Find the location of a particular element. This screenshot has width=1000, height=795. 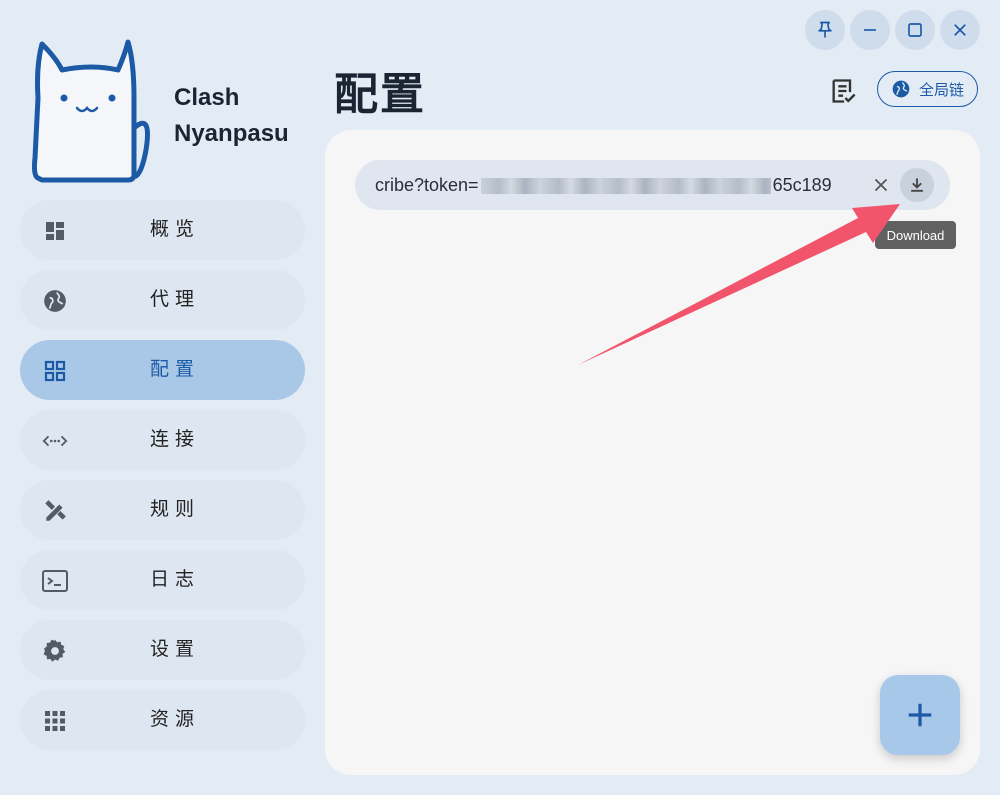

maximize-icon is located at coordinates (915, 30).